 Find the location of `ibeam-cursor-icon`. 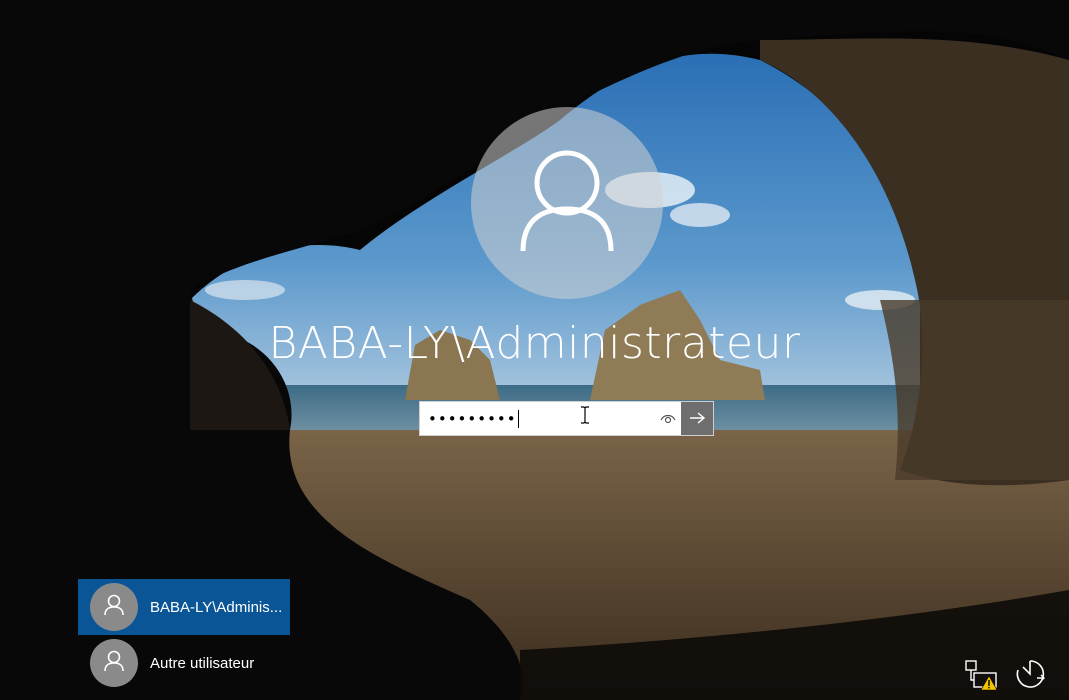

ibeam-cursor-icon is located at coordinates (585, 417).